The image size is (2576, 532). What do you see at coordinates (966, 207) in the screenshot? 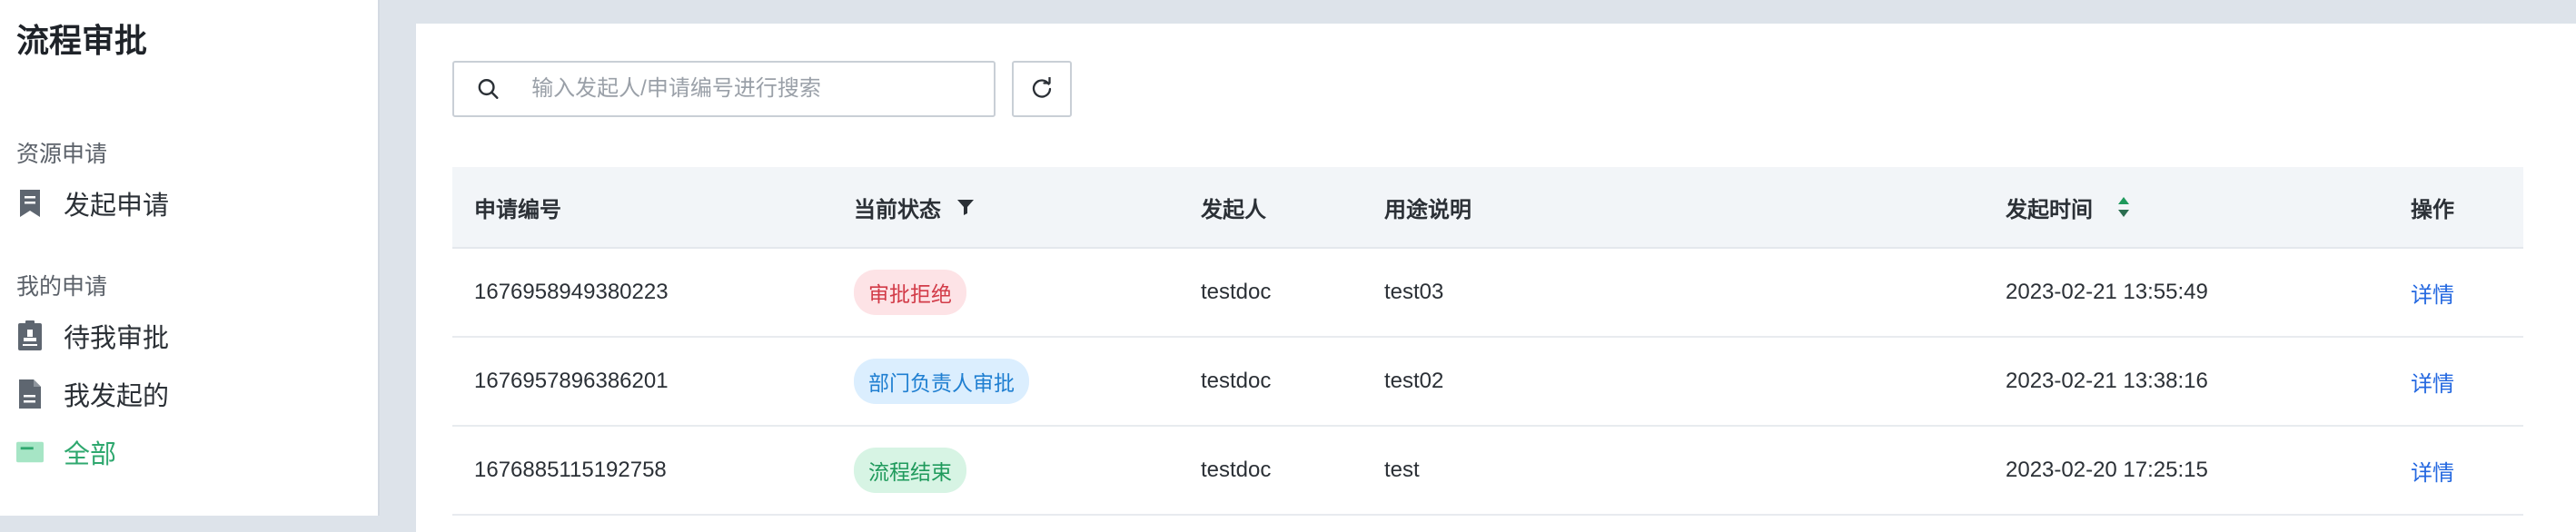
I see `filter-icon` at bounding box center [966, 207].